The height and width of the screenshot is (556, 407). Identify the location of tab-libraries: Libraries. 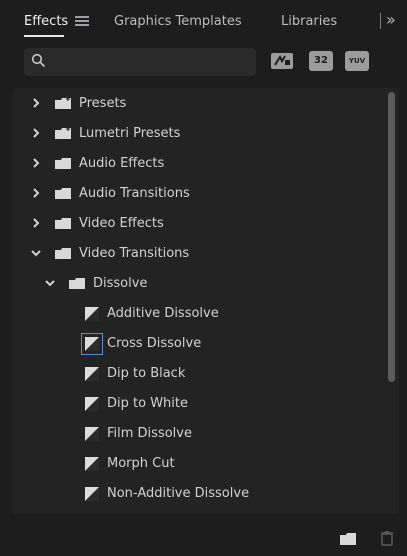
(309, 21).